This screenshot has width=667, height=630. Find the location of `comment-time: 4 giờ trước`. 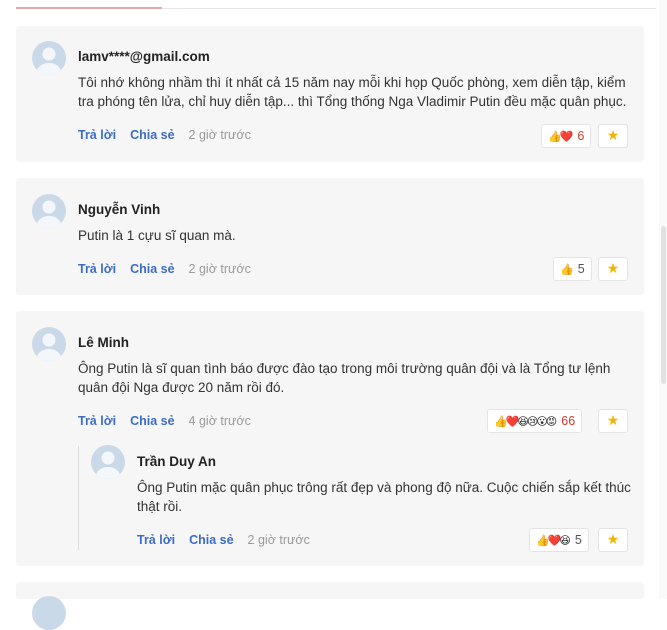

comment-time: 4 giờ trước is located at coordinates (219, 421).